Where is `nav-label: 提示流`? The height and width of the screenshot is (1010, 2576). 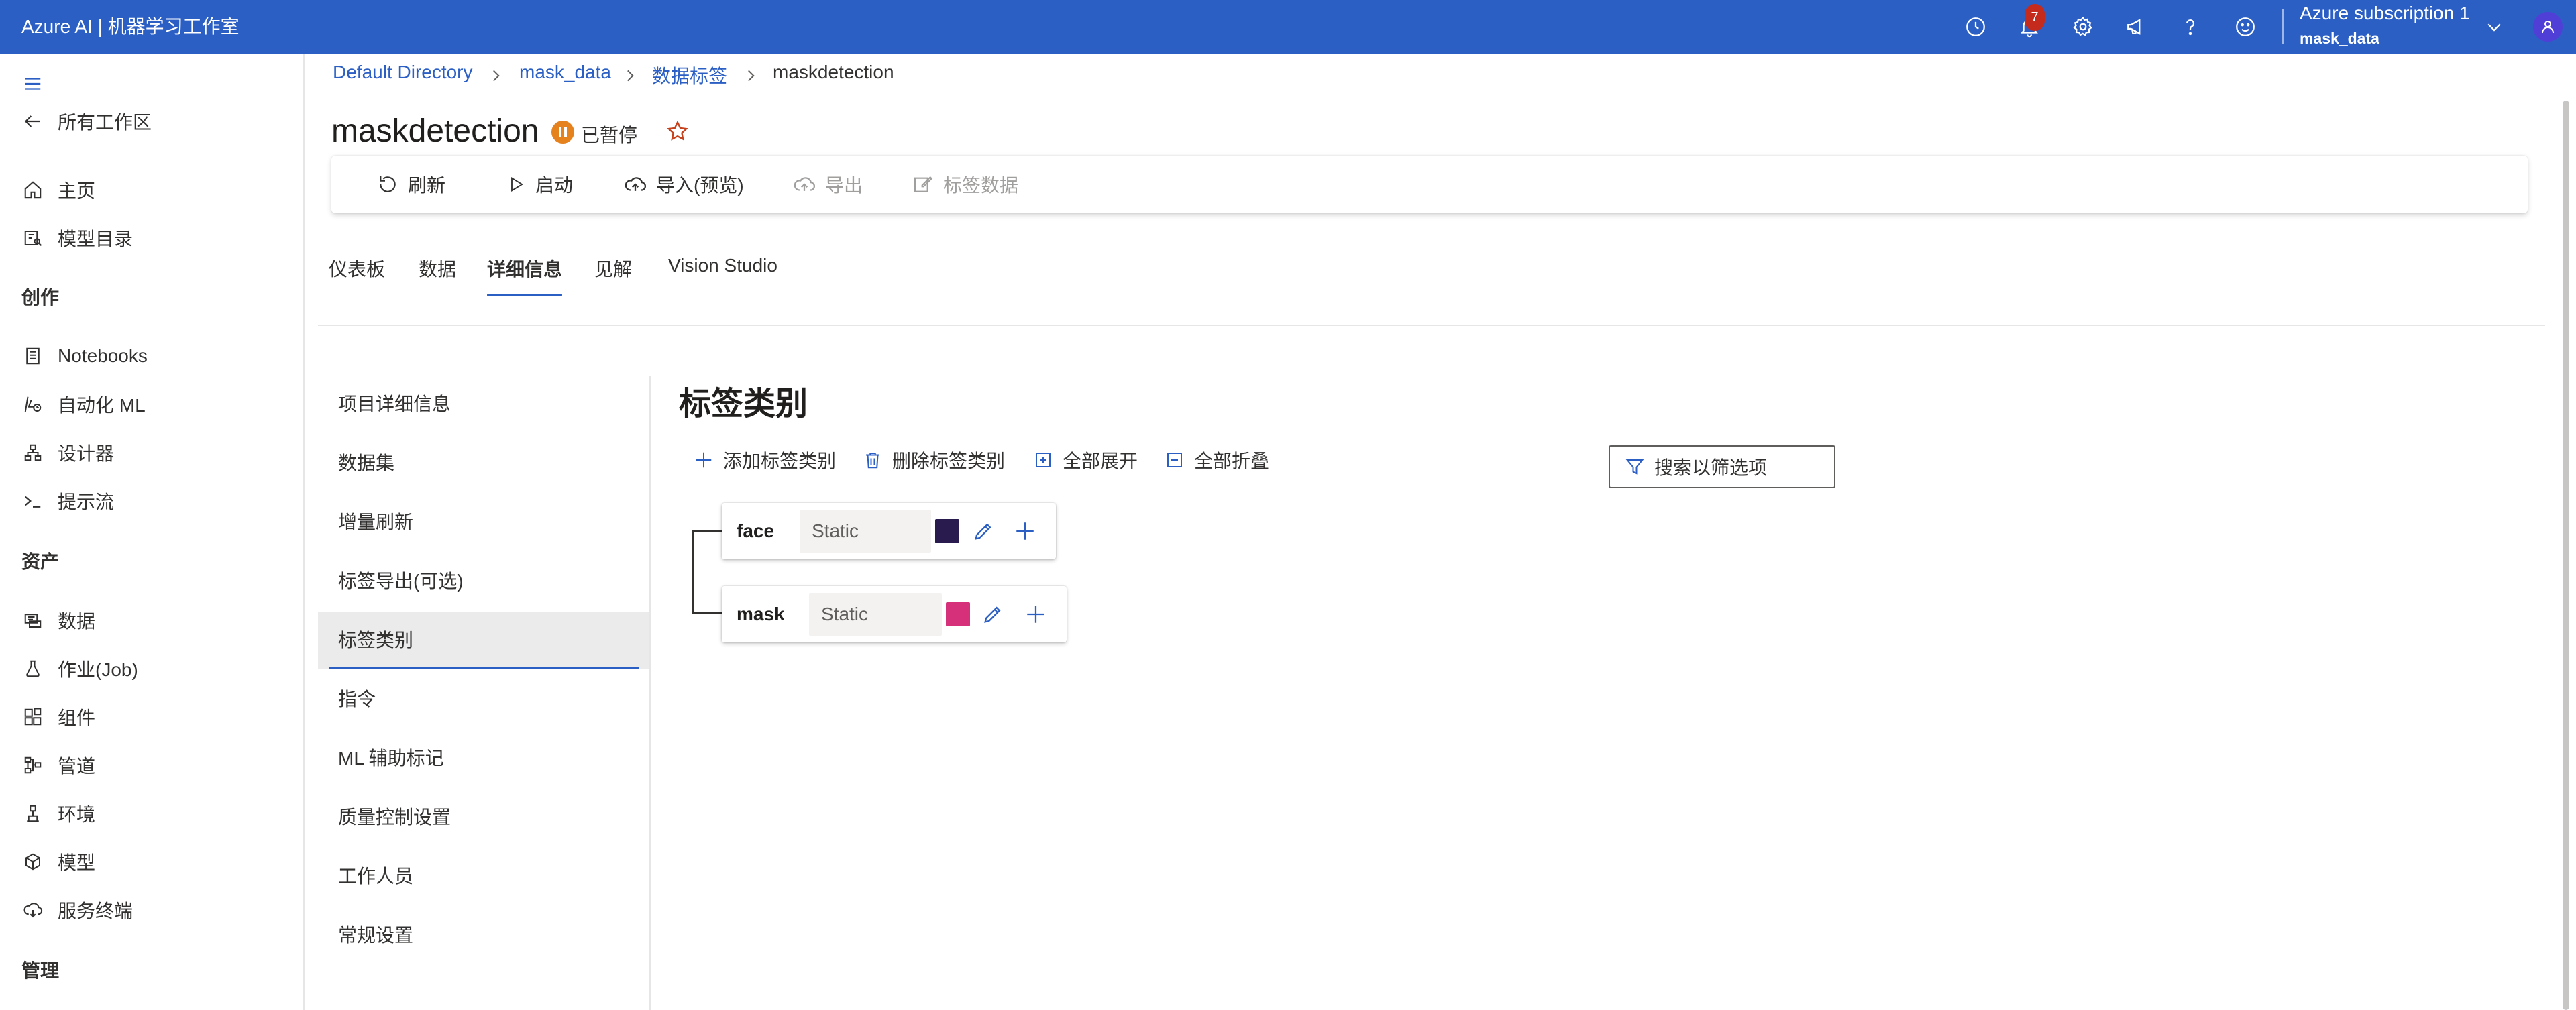
nav-label: 提示流 is located at coordinates (86, 502).